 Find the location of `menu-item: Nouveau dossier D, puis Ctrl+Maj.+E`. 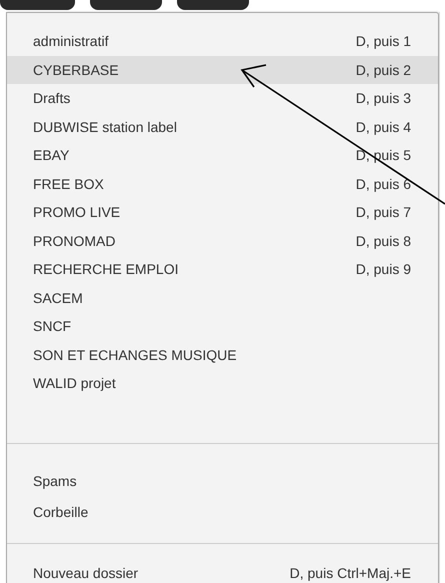

menu-item: Nouveau dossier D, puis Ctrl+Maj.+E is located at coordinates (222, 570).